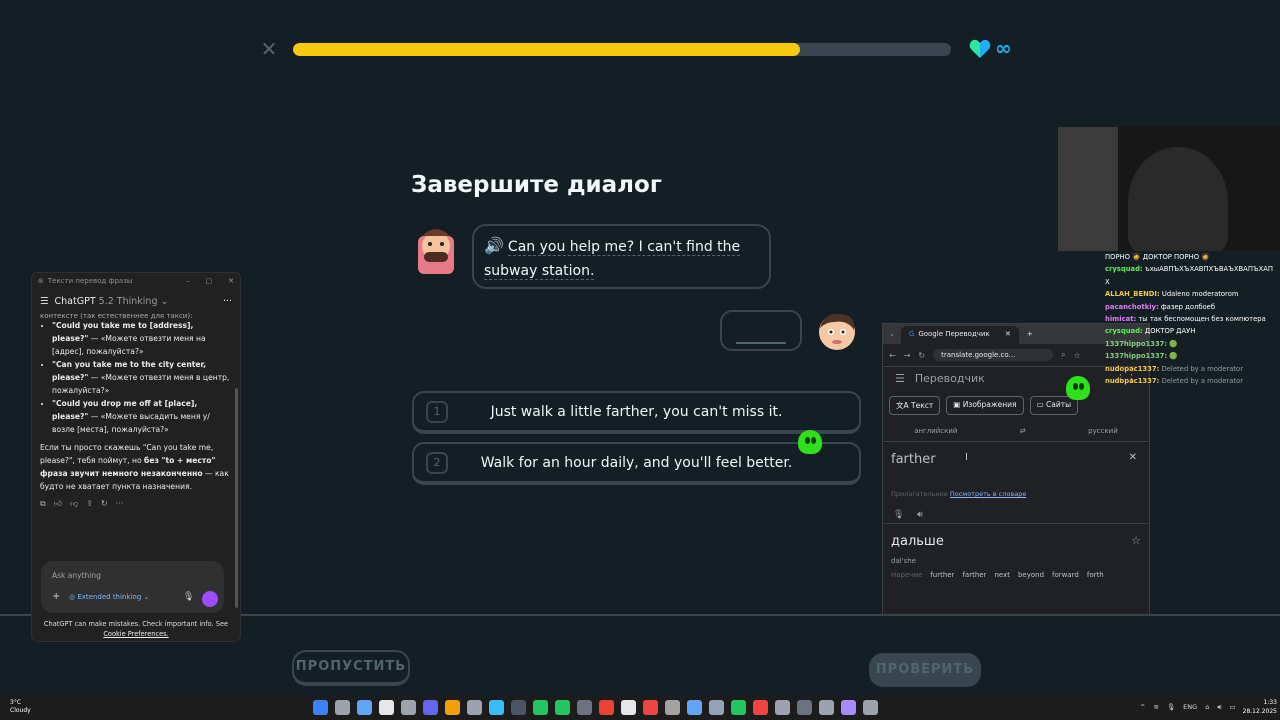  Describe the element at coordinates (1207, 707) in the screenshot. I see `network-icon: ⌂` at that location.